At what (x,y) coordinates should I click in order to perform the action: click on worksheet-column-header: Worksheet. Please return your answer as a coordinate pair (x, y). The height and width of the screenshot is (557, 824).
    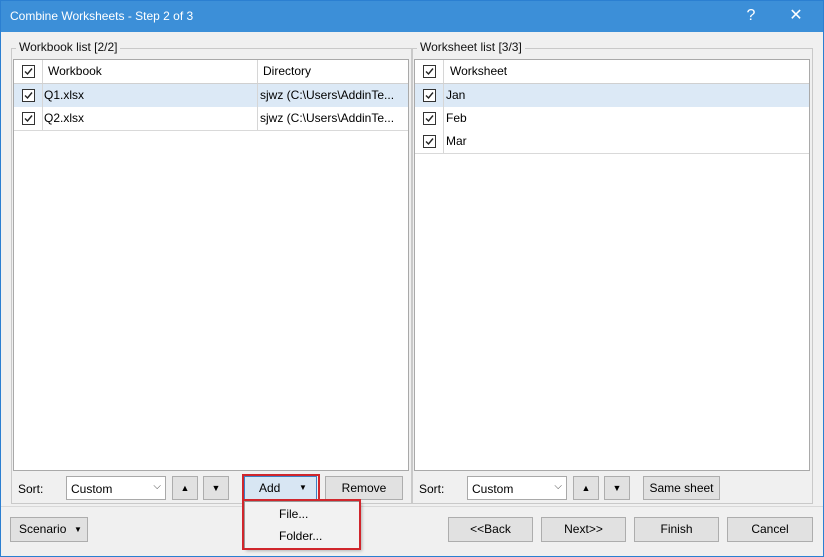
    Looking at the image, I should click on (478, 71).